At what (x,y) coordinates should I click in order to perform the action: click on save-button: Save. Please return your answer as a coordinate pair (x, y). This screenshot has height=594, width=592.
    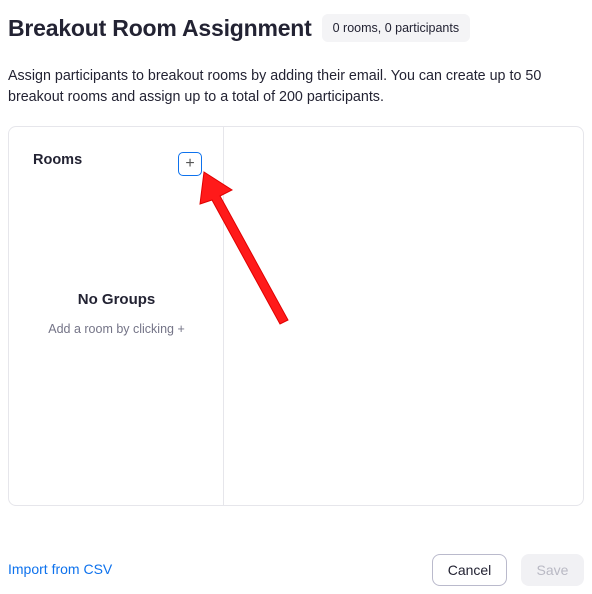
    Looking at the image, I should click on (552, 570).